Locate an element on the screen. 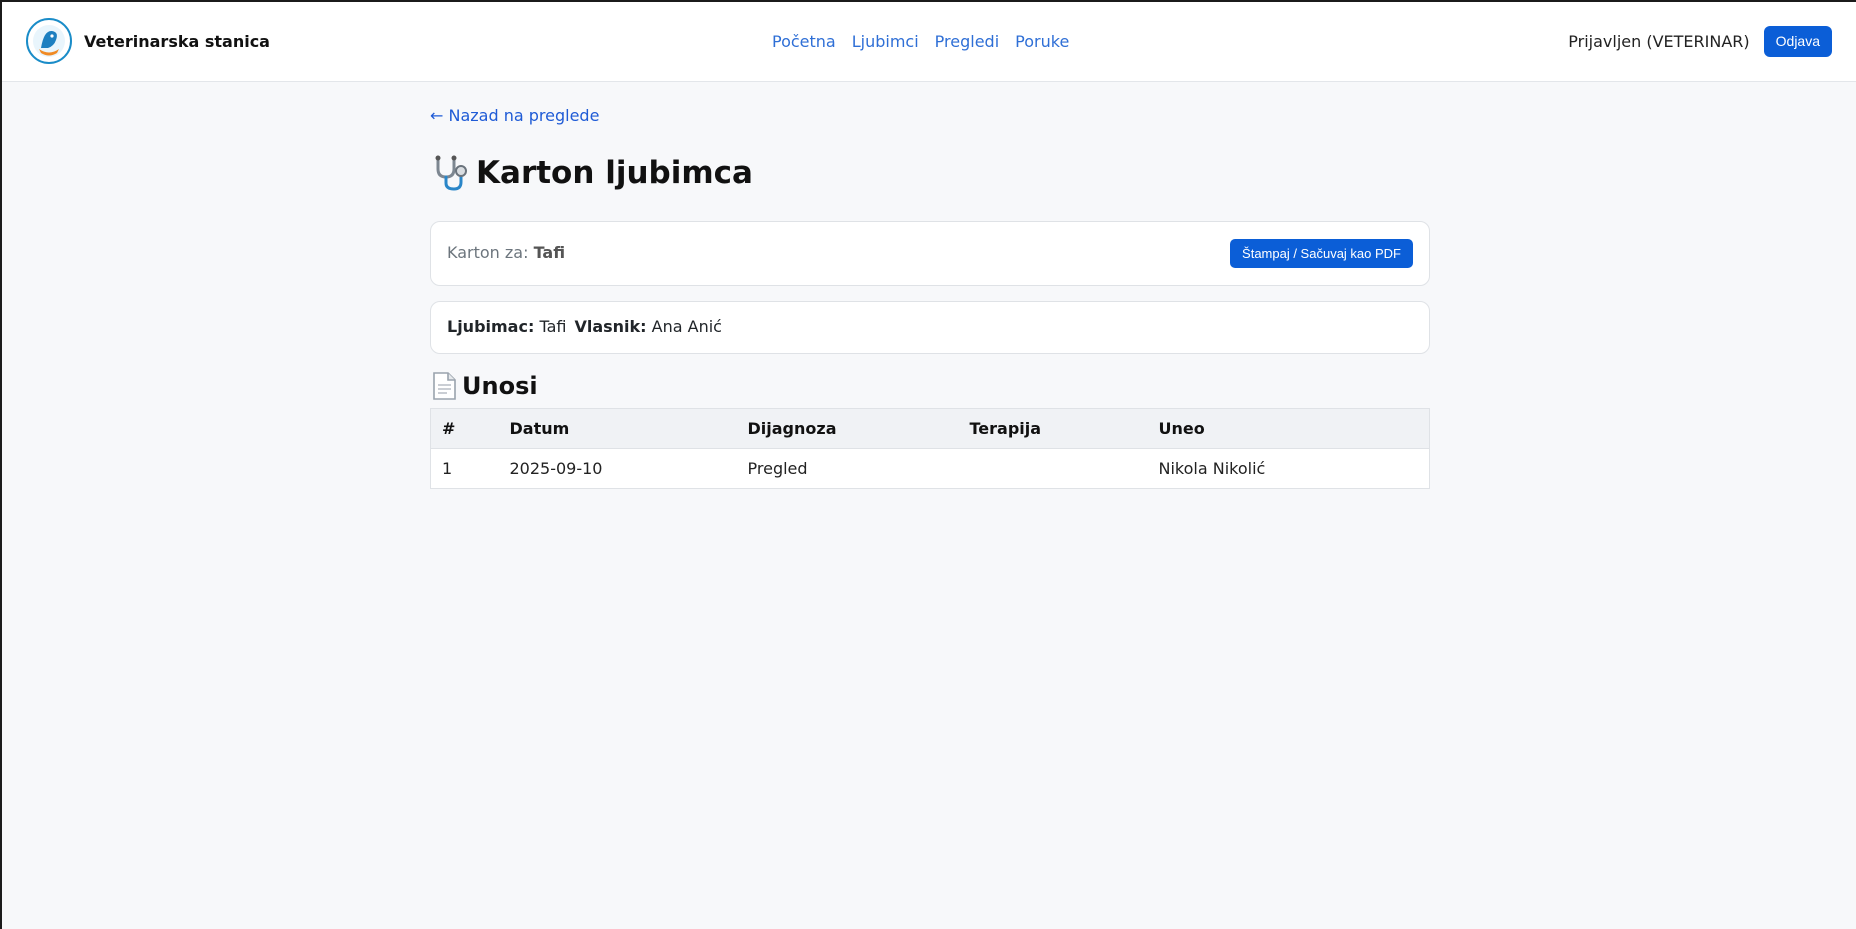 The height and width of the screenshot is (929, 1856). cell-therapy is located at coordinates (1053, 469).